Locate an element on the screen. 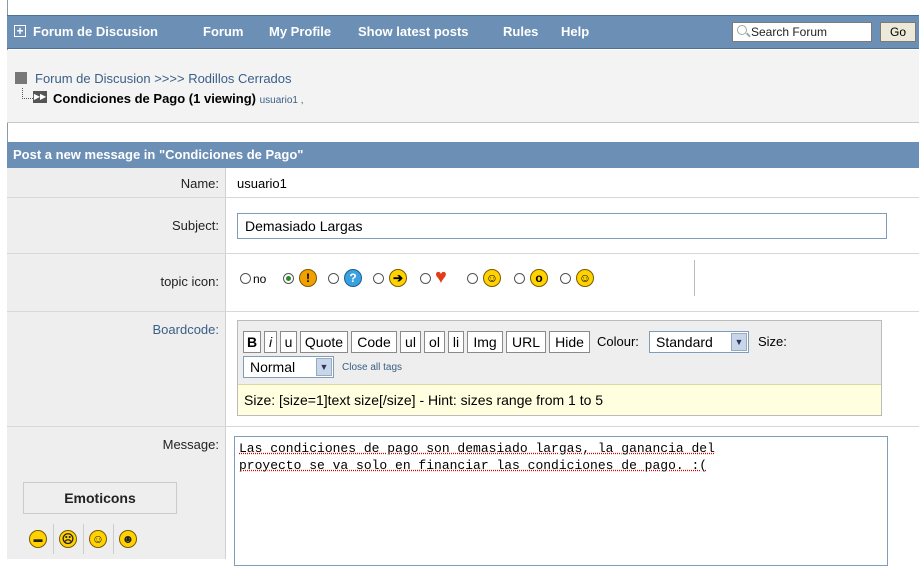 The width and height of the screenshot is (919, 566). size-select: Normal ▼ is located at coordinates (288, 367).